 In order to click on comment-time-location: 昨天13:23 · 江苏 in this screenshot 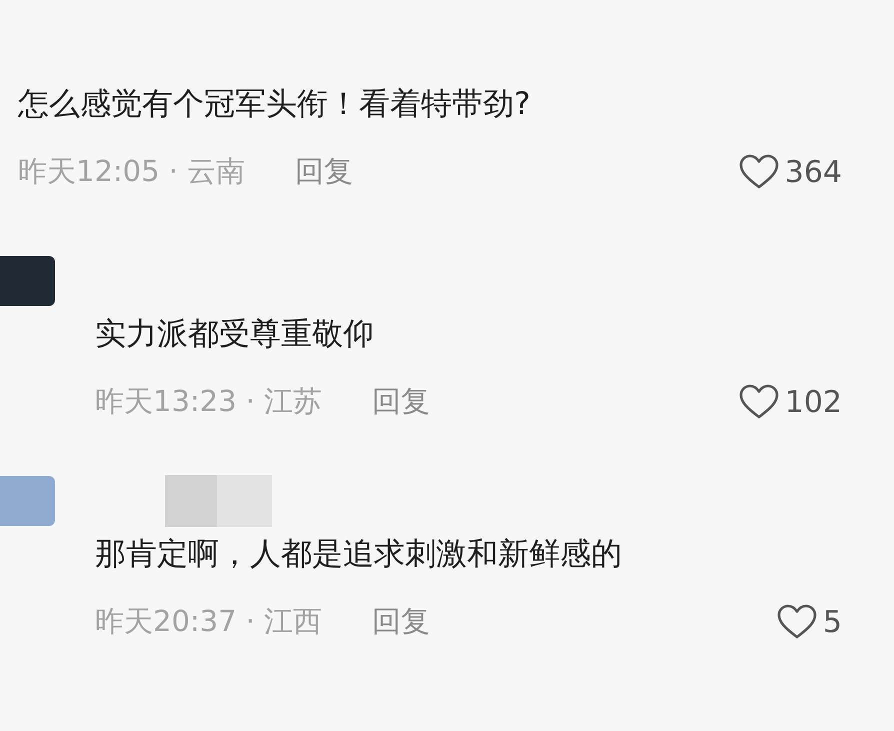, I will do `click(208, 401)`.